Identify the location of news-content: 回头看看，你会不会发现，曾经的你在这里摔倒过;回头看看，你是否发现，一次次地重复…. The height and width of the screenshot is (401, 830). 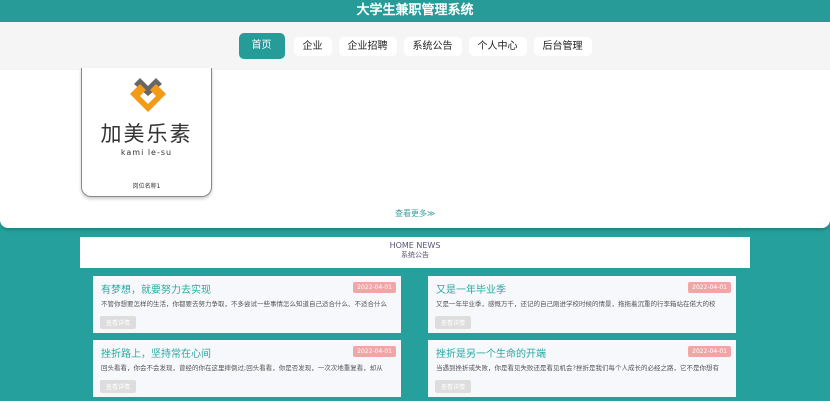
(242, 368).